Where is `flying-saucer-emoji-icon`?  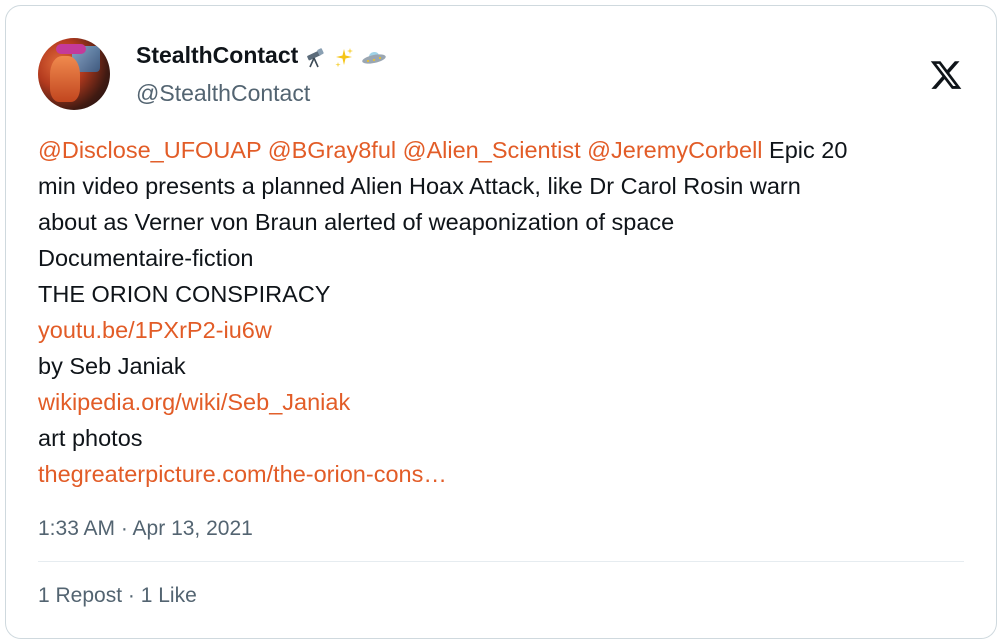 flying-saucer-emoji-icon is located at coordinates (374, 58).